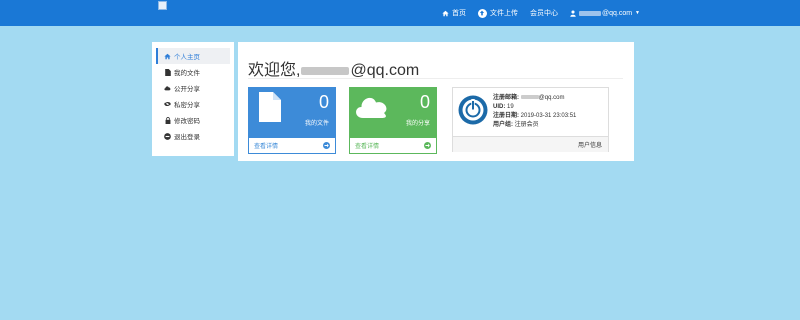  Describe the element at coordinates (473, 112) in the screenshot. I see `power-icon` at that location.